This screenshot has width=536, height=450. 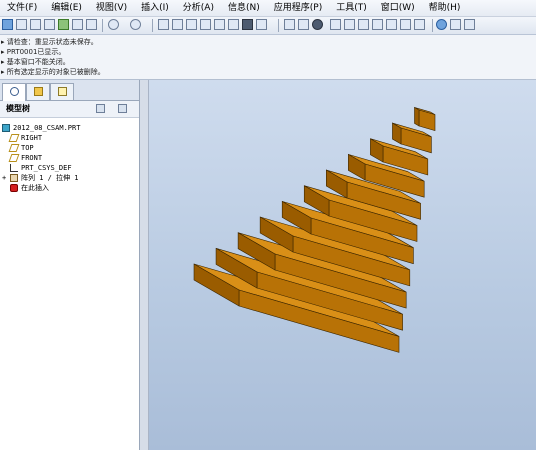 What do you see at coordinates (69, 109) in the screenshot?
I see `model-tree-header: 模型树` at bounding box center [69, 109].